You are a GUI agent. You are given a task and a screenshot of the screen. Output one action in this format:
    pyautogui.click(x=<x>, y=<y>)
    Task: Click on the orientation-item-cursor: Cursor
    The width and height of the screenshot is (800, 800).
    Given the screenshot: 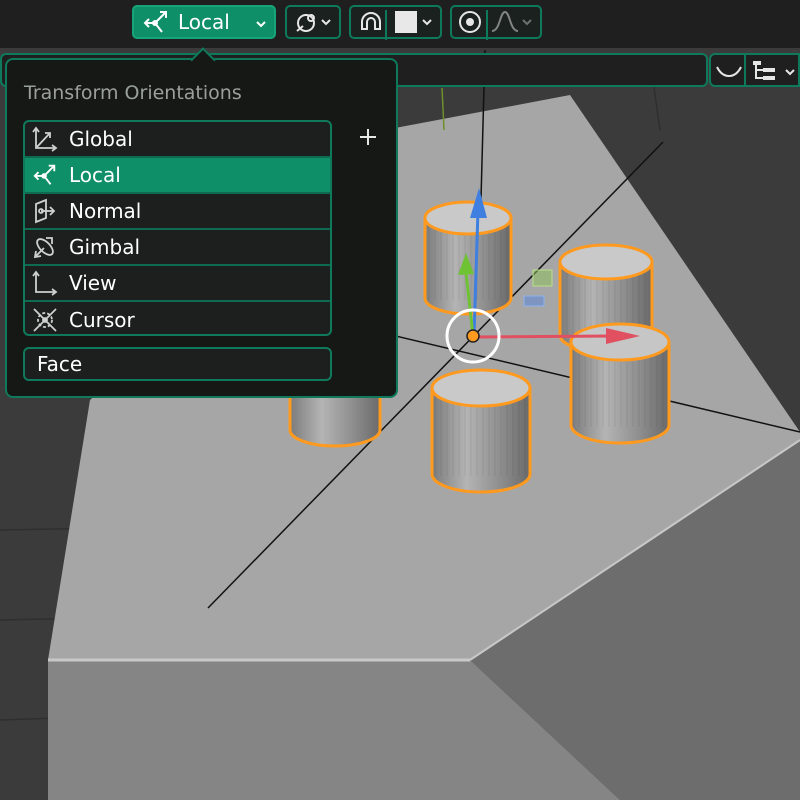 What is the action you would take?
    pyautogui.click(x=177, y=318)
    